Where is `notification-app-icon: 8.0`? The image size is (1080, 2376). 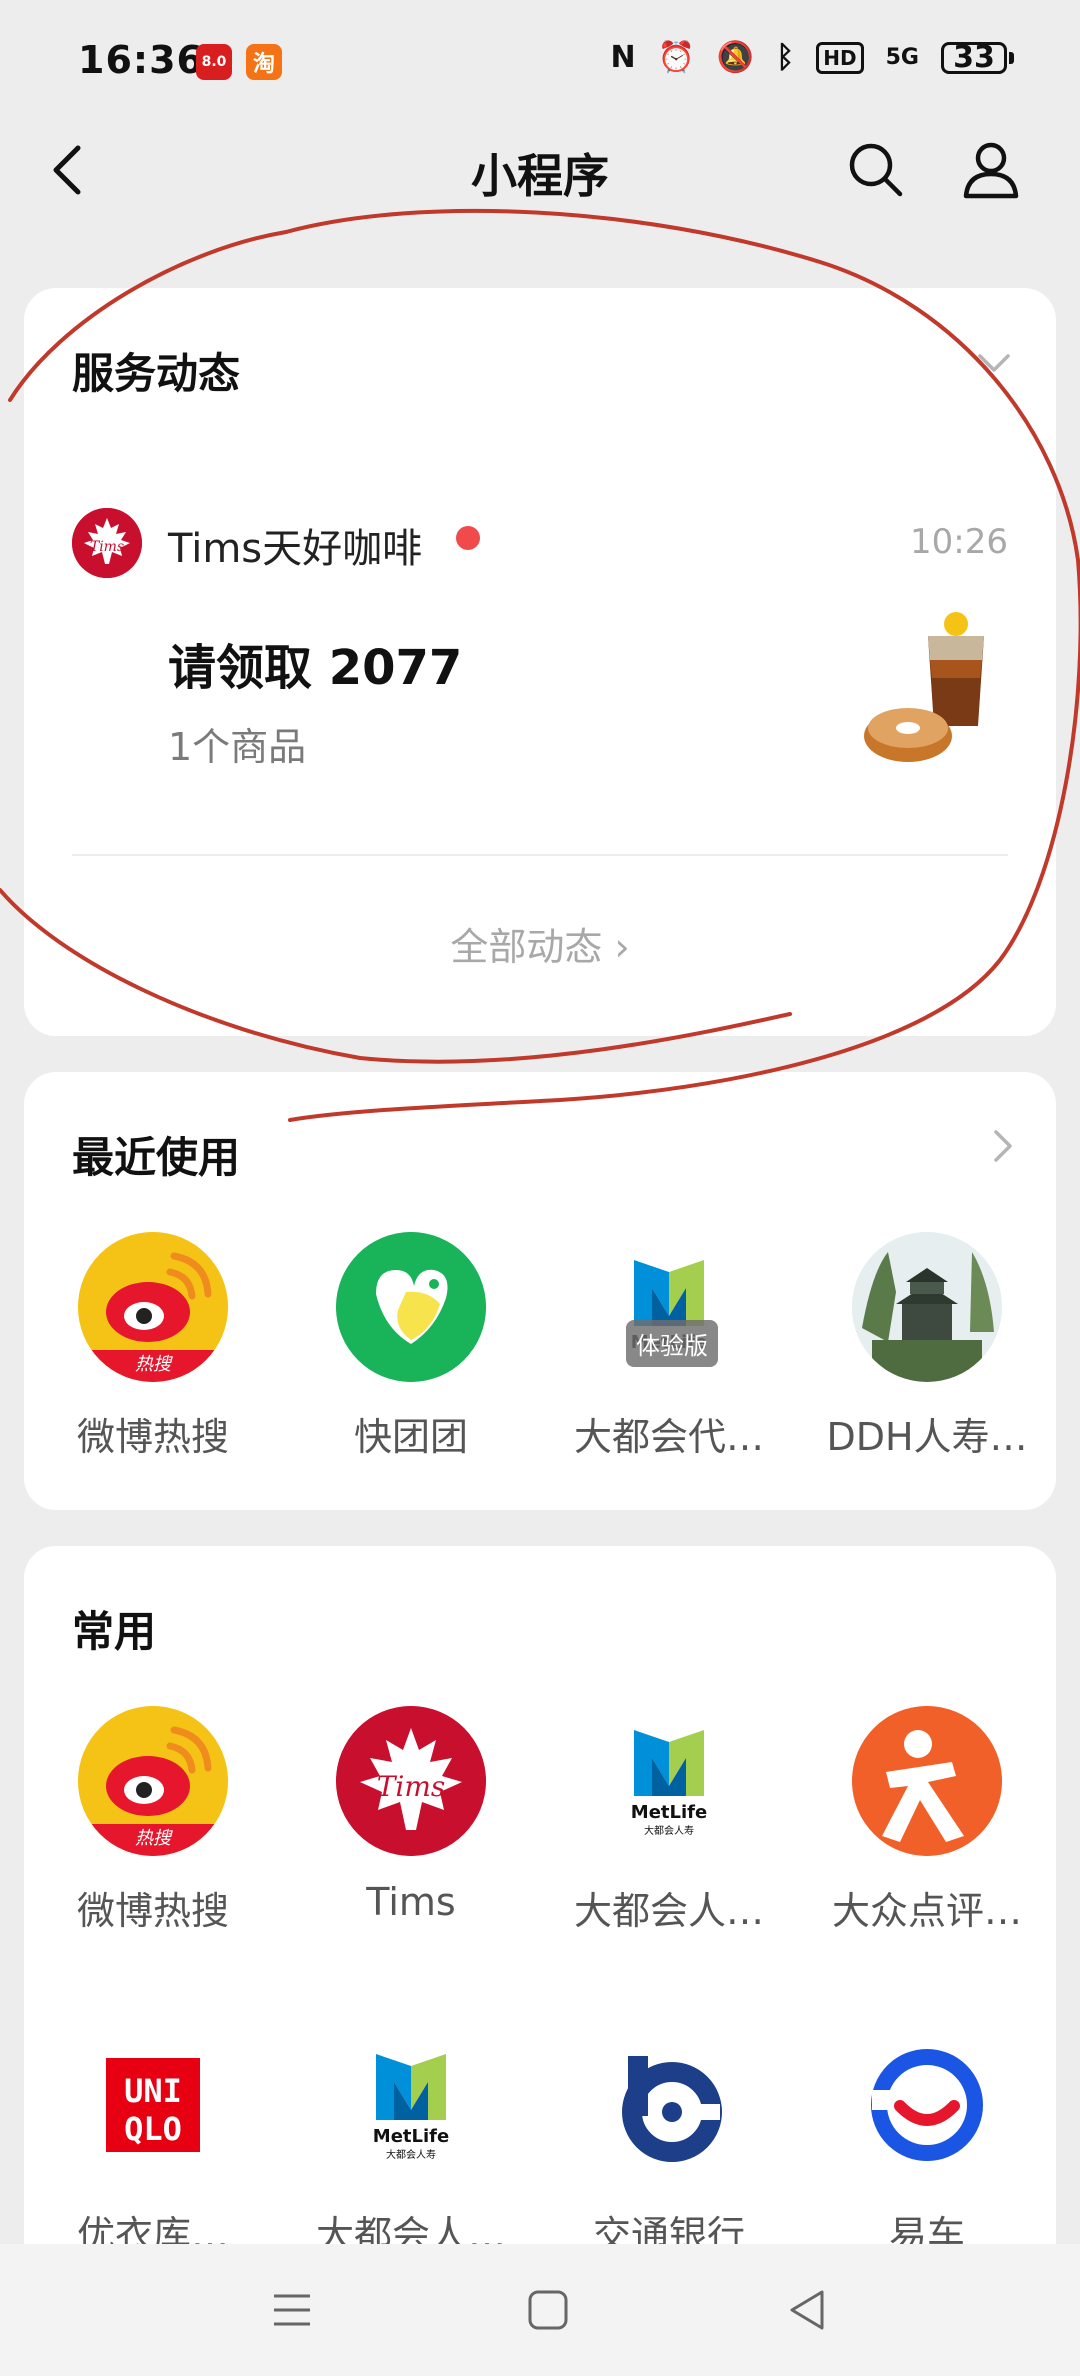
notification-app-icon: 8.0 is located at coordinates (214, 62).